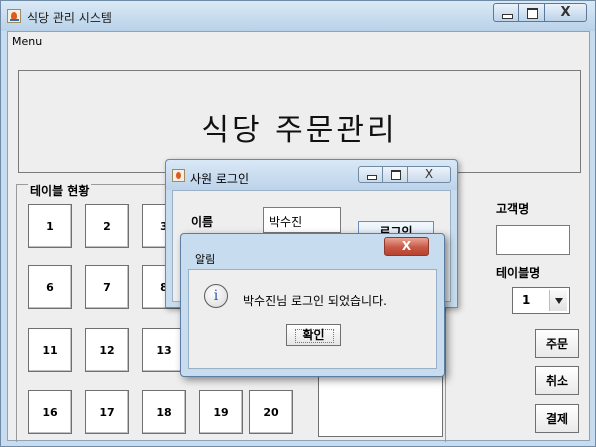 The width and height of the screenshot is (596, 447). I want to click on name-input: 박수진, so click(302, 220).